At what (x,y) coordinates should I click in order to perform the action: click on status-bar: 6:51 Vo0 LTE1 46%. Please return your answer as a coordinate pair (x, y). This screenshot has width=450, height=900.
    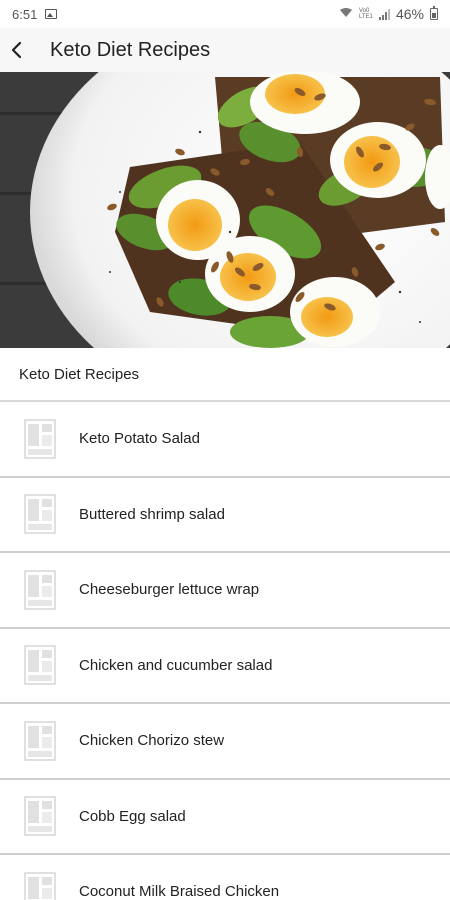
    Looking at the image, I should click on (225, 14).